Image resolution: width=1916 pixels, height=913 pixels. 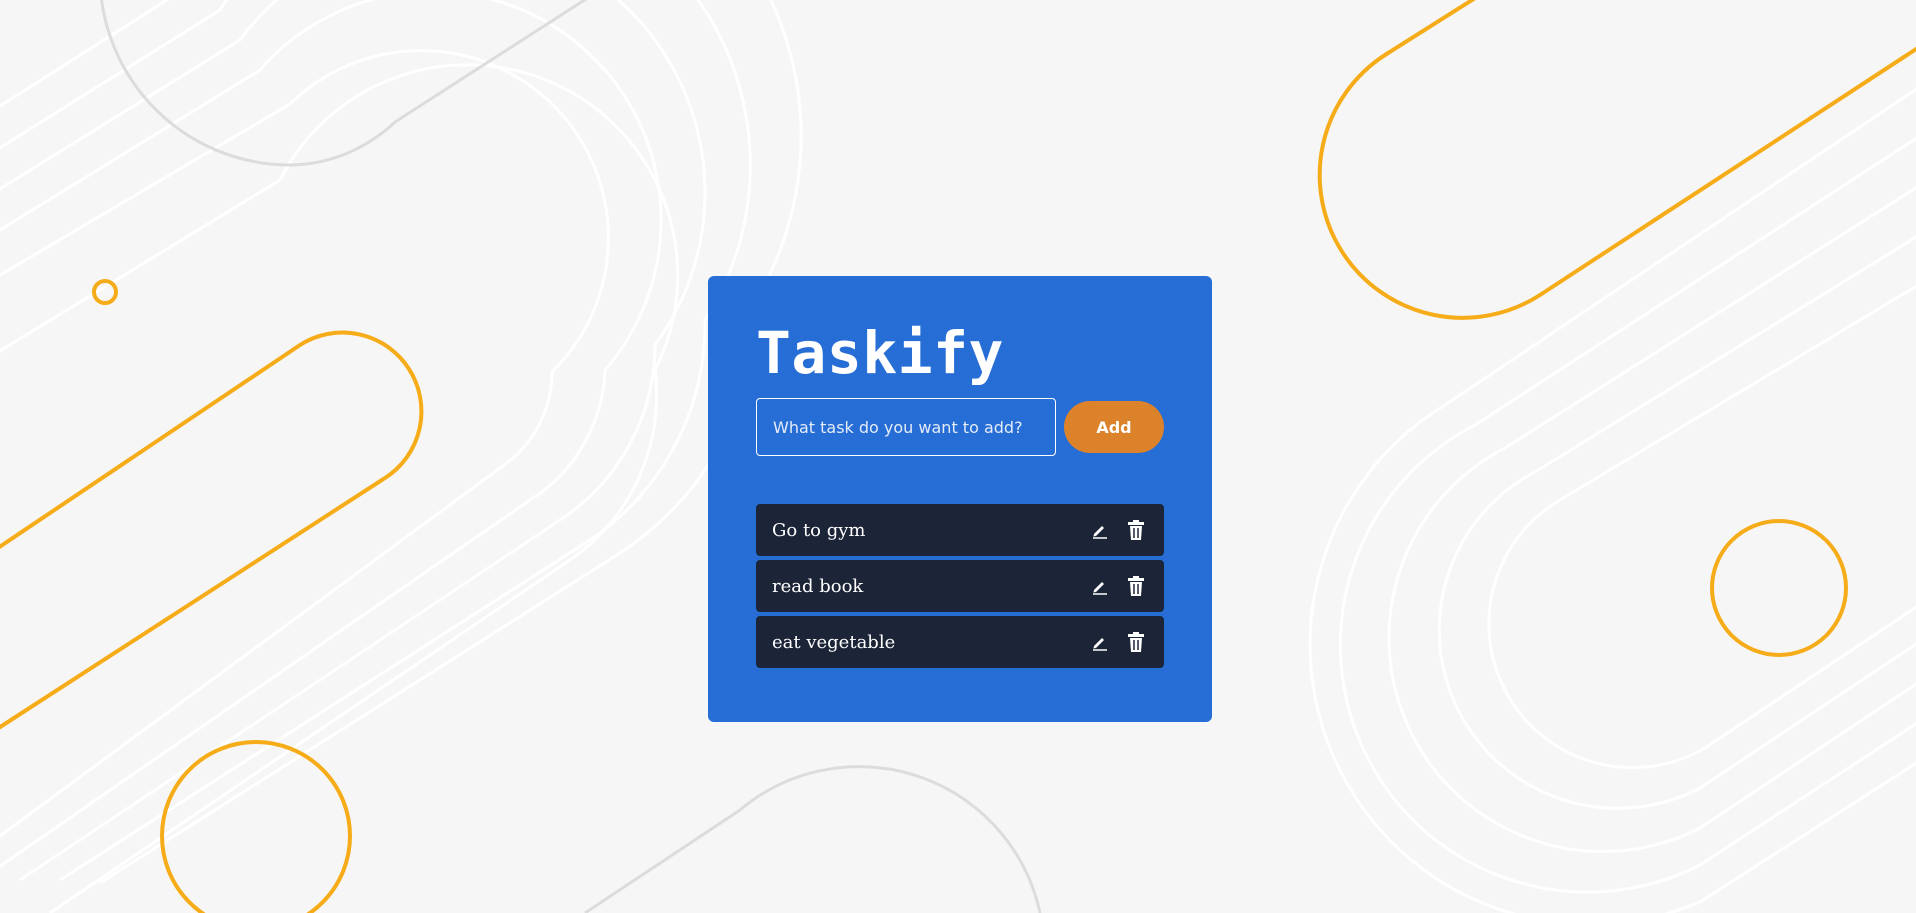 I want to click on task-text: read book, so click(x=818, y=586).